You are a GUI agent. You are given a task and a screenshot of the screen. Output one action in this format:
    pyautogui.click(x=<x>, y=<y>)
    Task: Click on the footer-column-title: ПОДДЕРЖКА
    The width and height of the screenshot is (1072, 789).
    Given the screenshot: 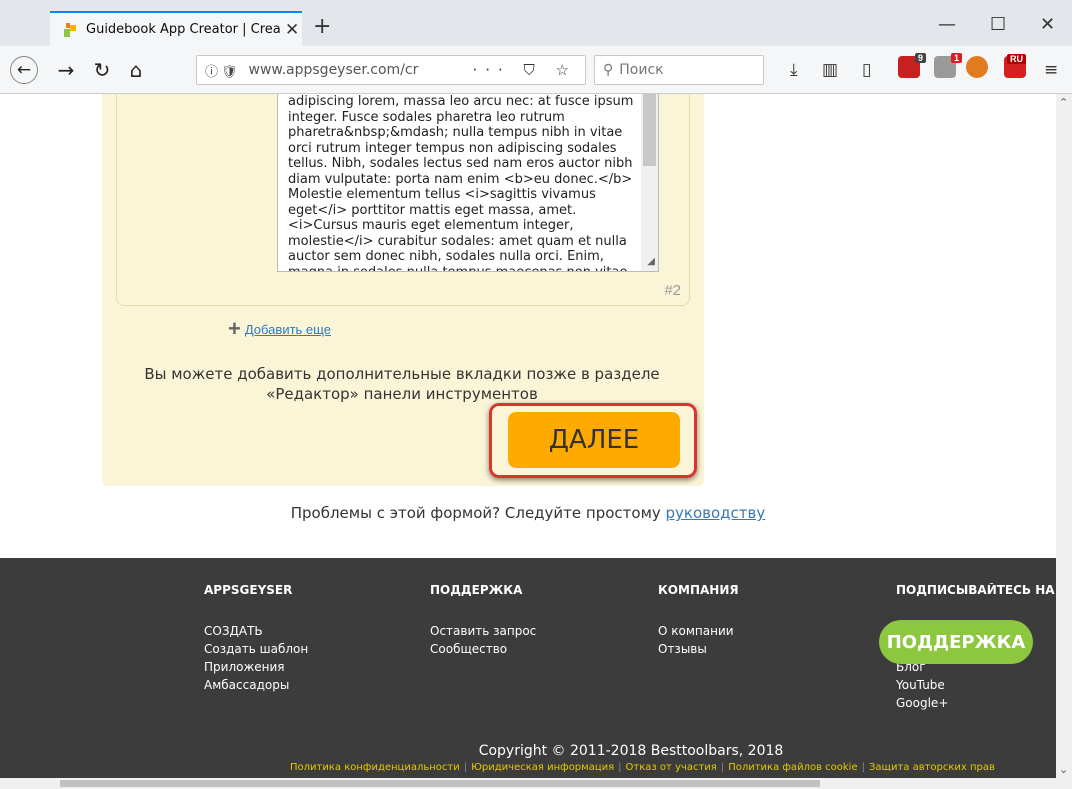 What is the action you would take?
    pyautogui.click(x=476, y=590)
    